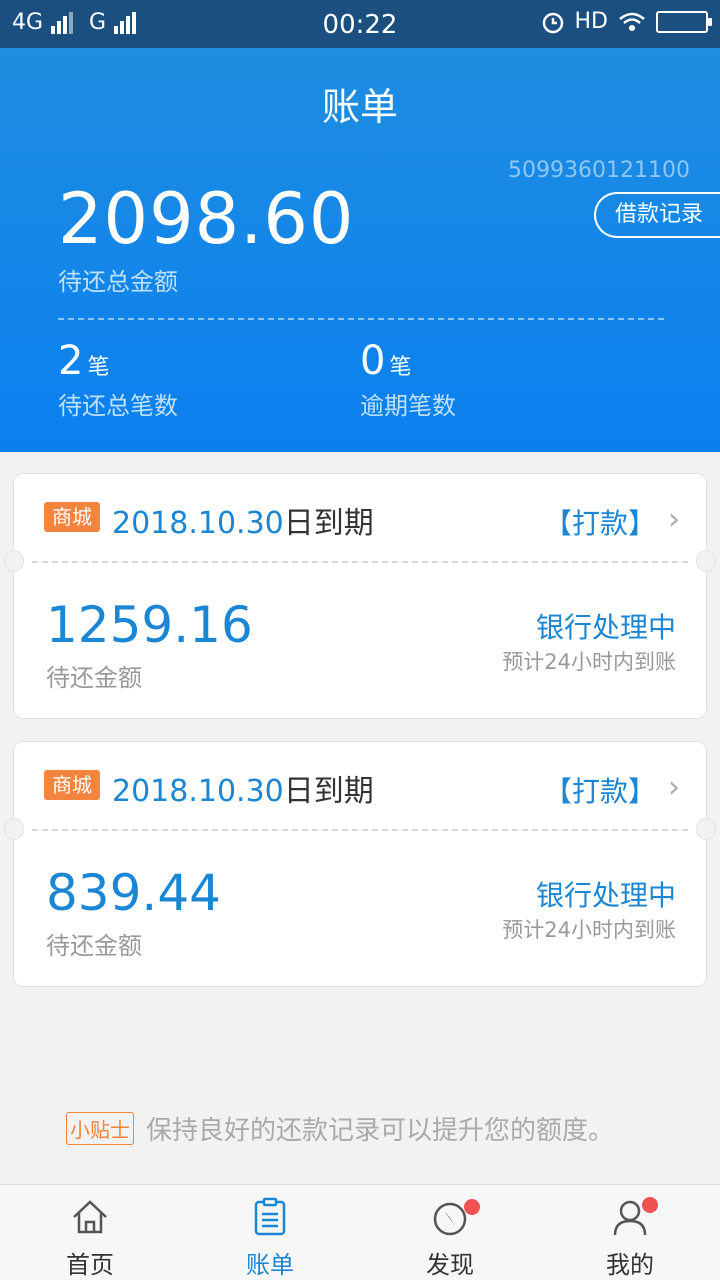  Describe the element at coordinates (270, 1265) in the screenshot. I see `tab-label: 账单` at that location.